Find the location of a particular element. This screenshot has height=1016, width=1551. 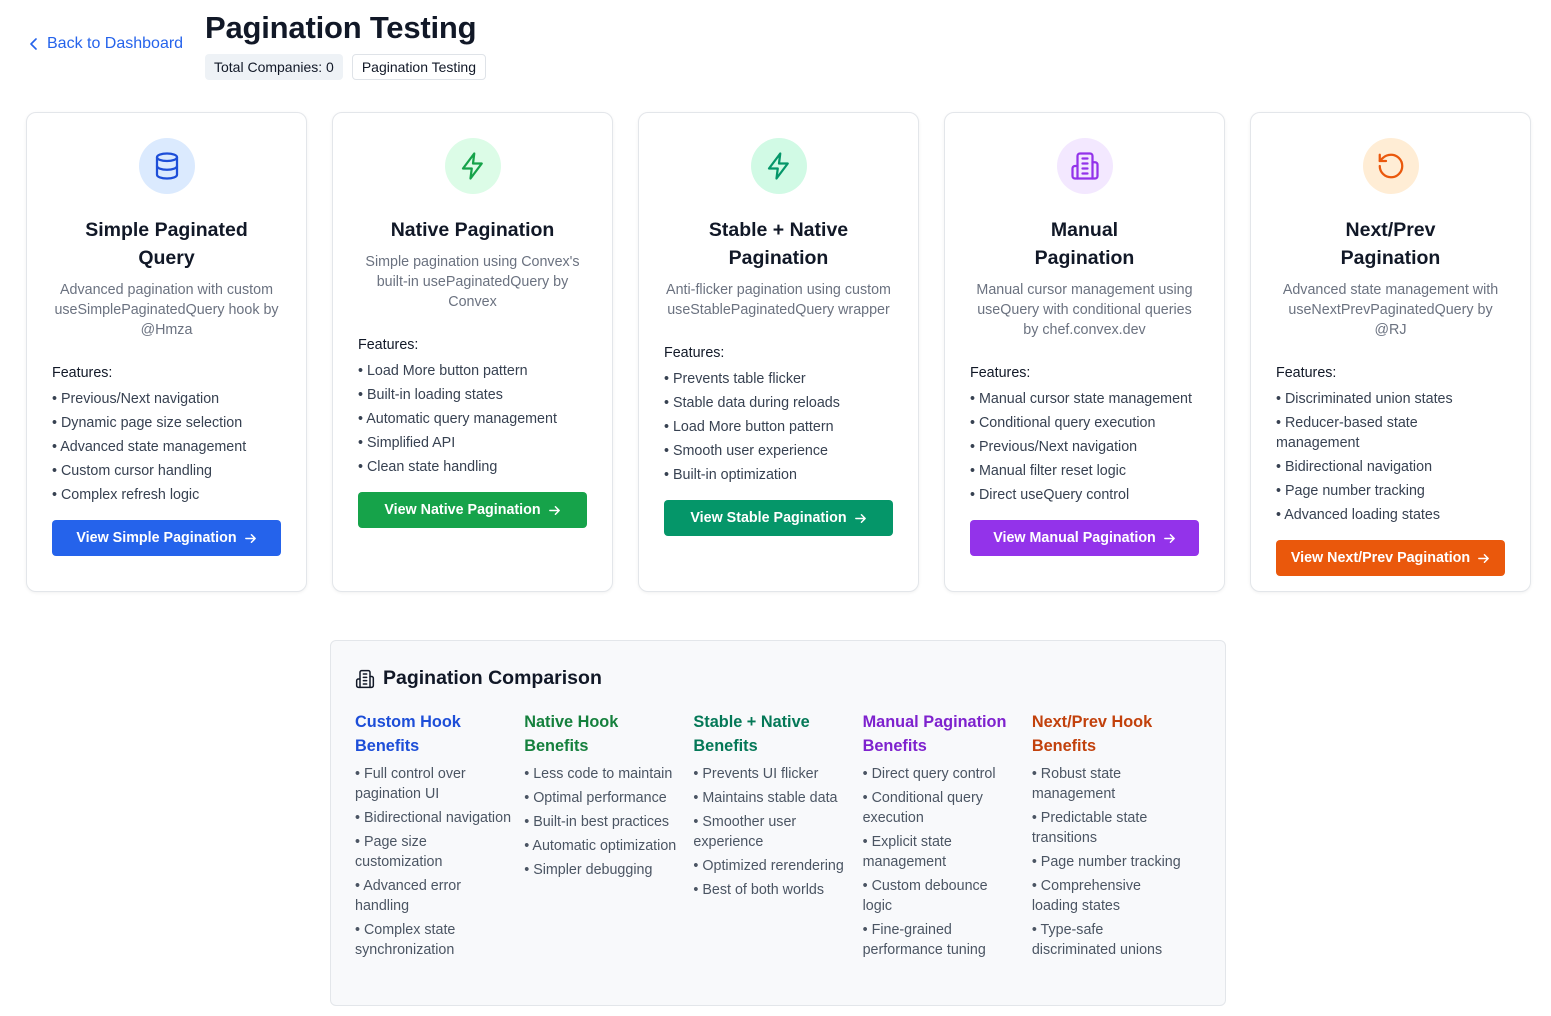

button-label: View Stable Pagination is located at coordinates (768, 518).